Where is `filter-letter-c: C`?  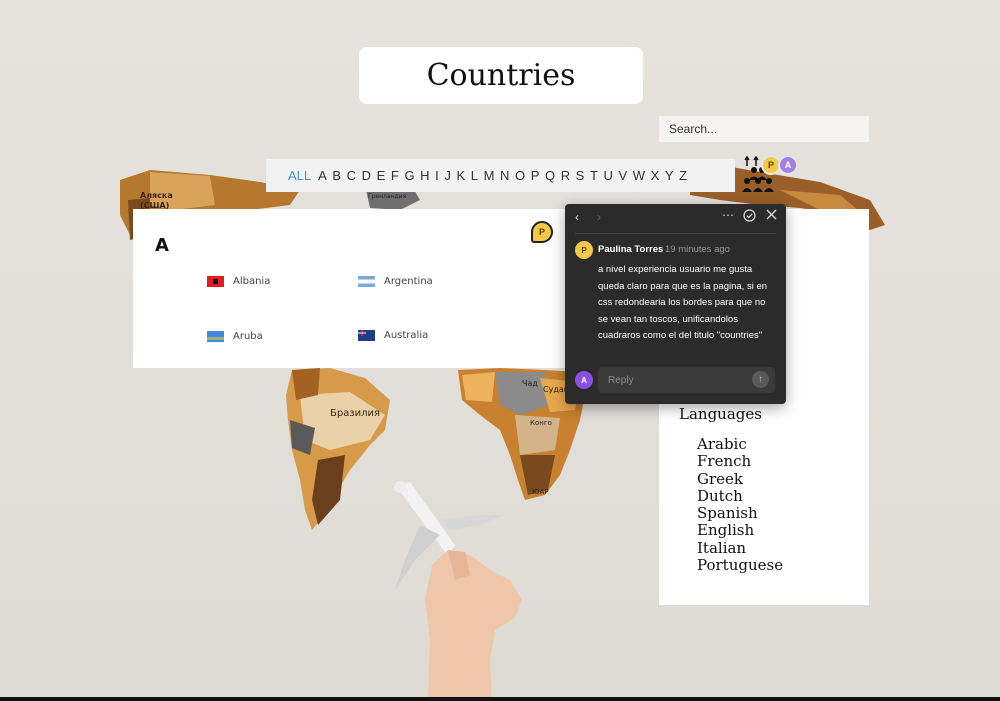 filter-letter-c: C is located at coordinates (351, 175).